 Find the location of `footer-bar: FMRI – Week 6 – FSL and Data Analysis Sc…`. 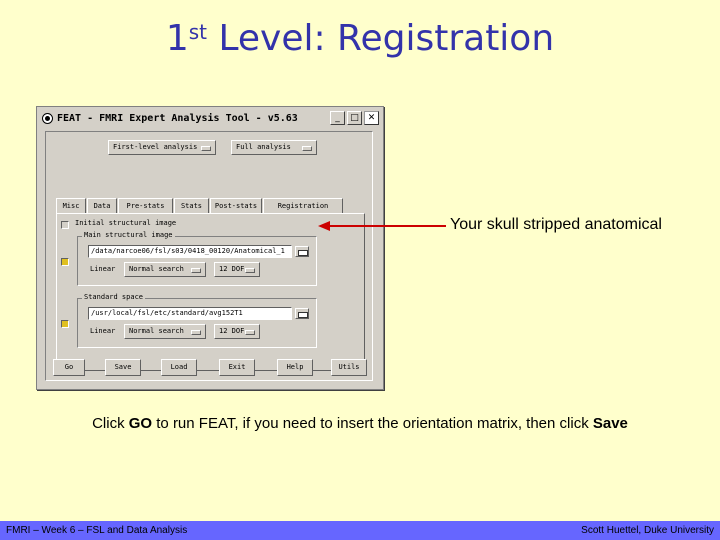

footer-bar: FMRI – Week 6 – FSL and Data Analysis Sc… is located at coordinates (360, 530).